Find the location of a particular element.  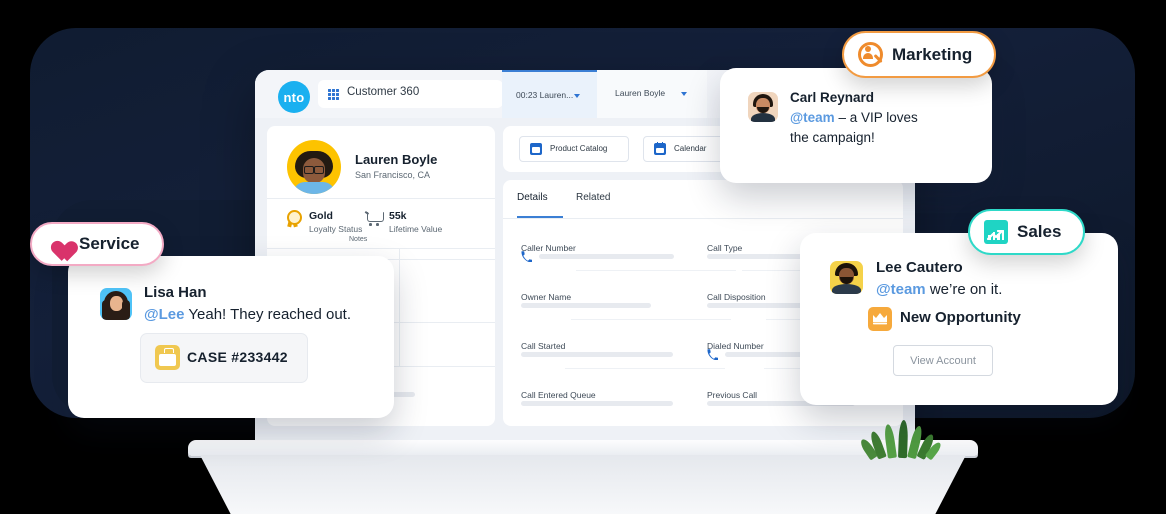

message-body: – a VIP loves is located at coordinates (876, 117).